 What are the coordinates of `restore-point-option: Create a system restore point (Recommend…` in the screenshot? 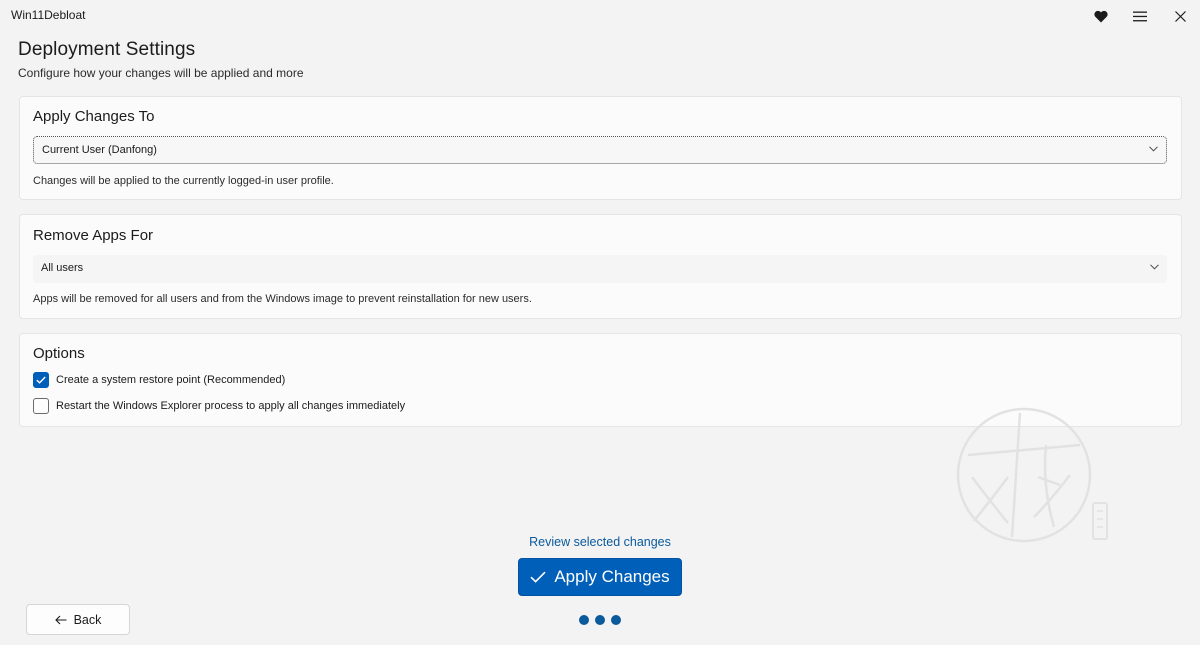 It's located at (159, 380).